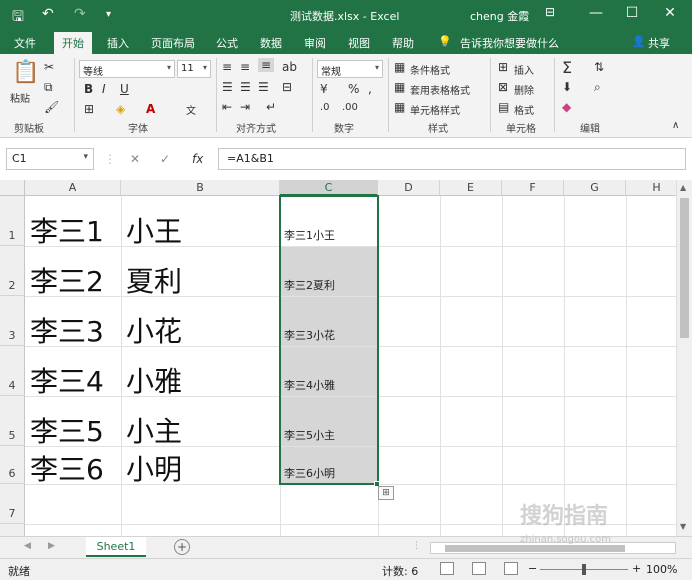 The height and width of the screenshot is (580, 692). I want to click on font-size-combo: 11 ▾, so click(194, 69).